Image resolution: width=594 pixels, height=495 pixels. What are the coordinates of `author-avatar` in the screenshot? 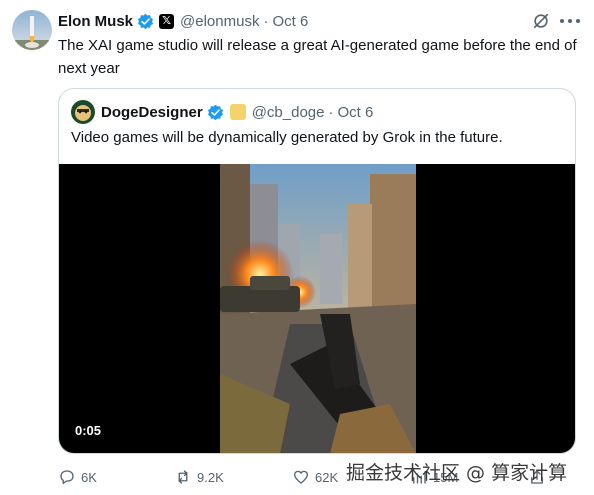 It's located at (32, 30).